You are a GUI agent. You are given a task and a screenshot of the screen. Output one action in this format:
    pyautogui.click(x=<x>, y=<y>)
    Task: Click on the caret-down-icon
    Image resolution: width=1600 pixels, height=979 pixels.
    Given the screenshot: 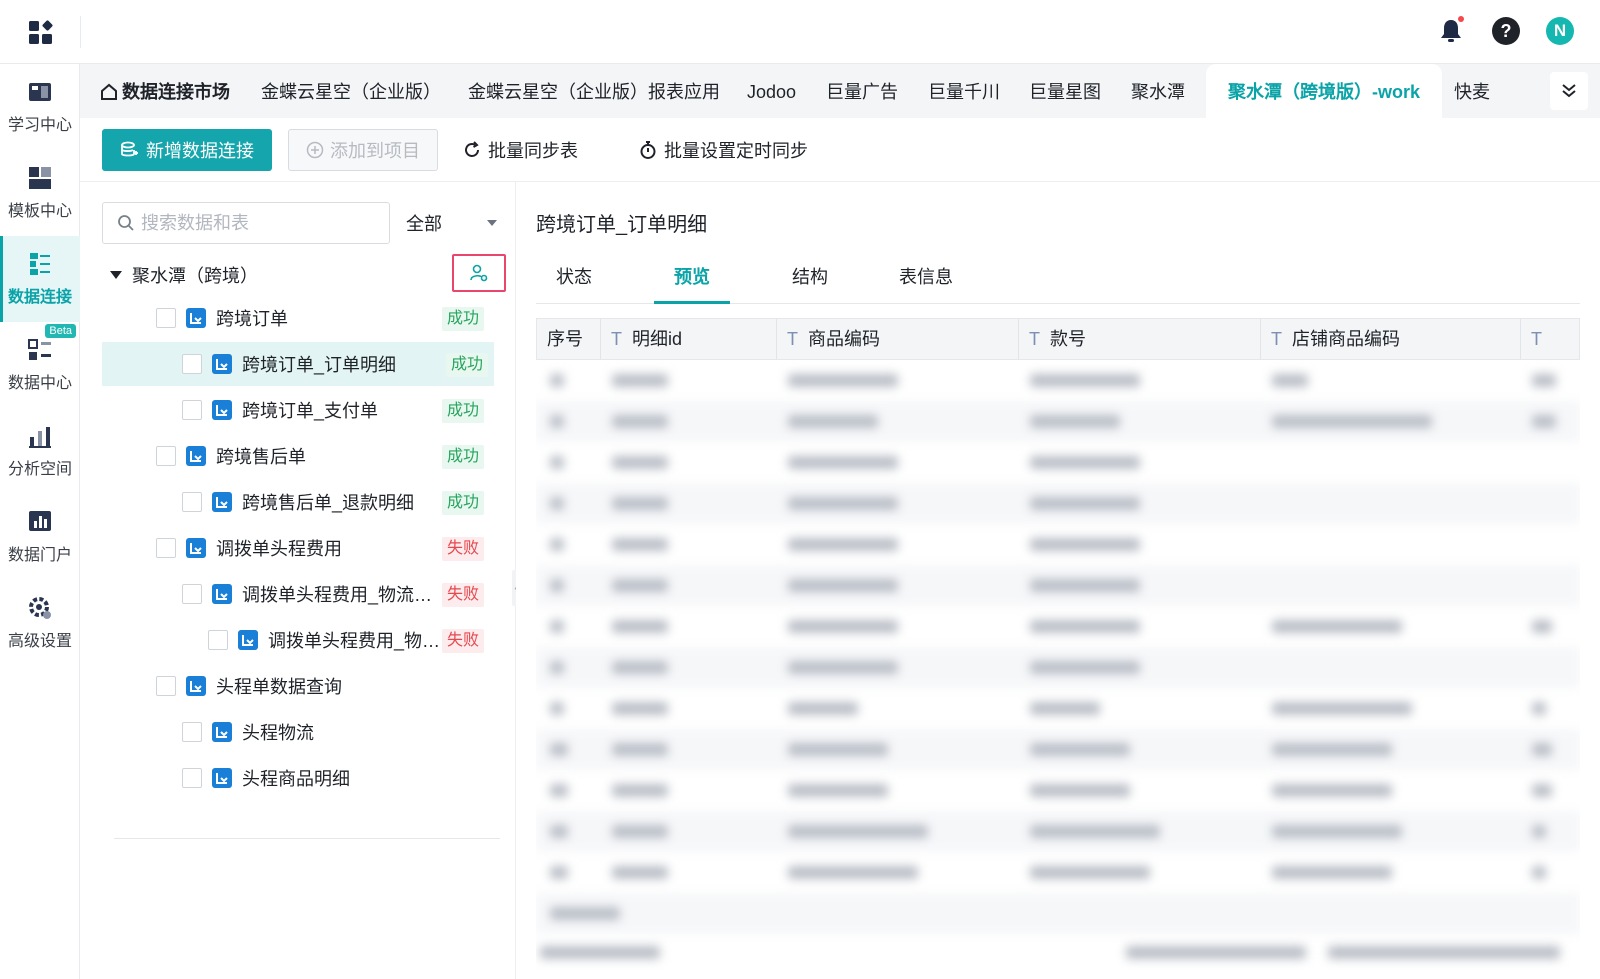 What is the action you would take?
    pyautogui.click(x=492, y=223)
    